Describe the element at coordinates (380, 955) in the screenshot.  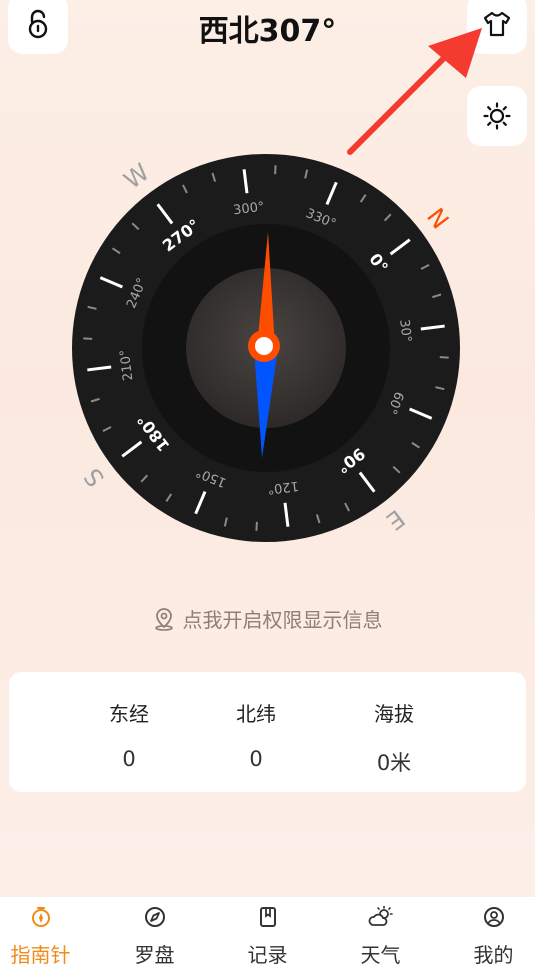
I see `tab-label: 天气` at that location.